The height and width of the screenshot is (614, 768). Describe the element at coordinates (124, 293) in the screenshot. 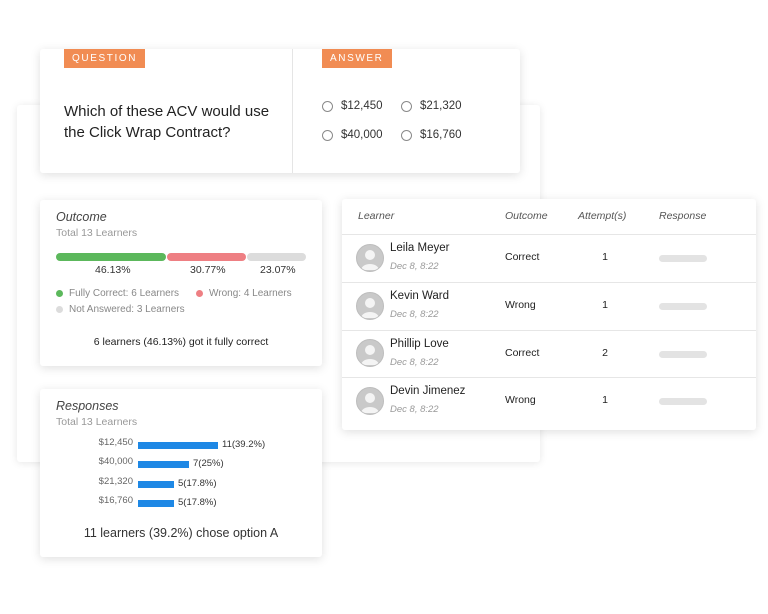

I see `legend-correct-label: Fully Correct: 6 Learners` at that location.